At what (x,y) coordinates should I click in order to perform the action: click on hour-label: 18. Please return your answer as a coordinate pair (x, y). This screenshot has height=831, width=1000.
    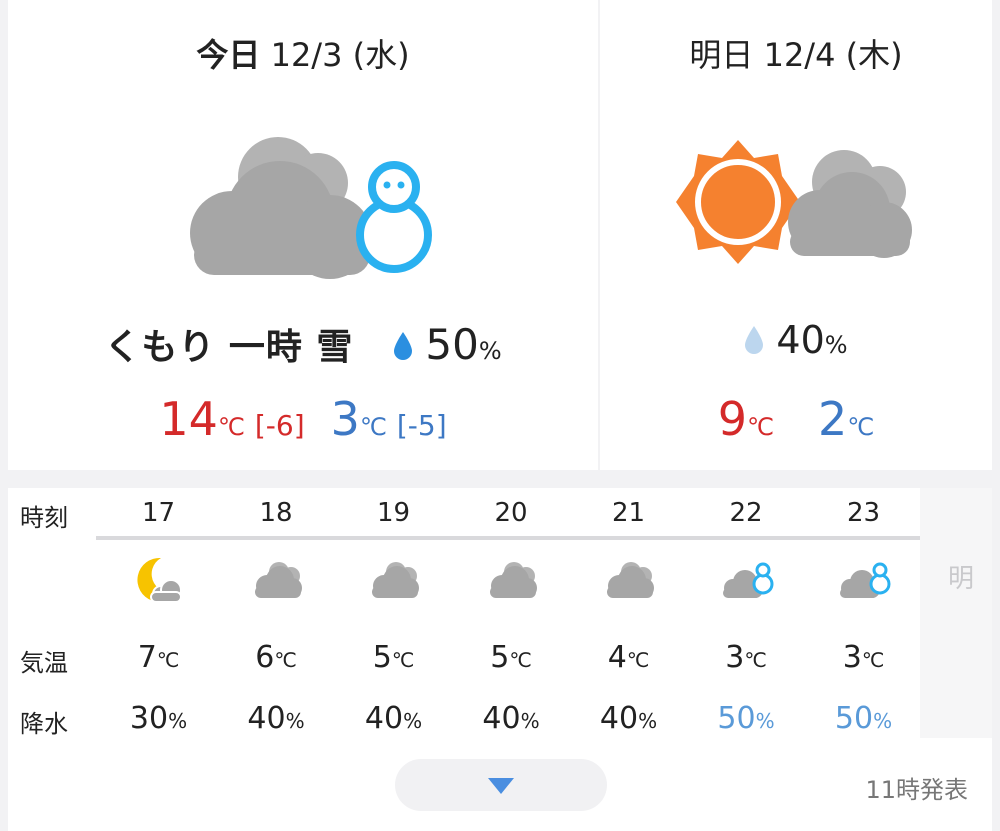
    Looking at the image, I should click on (276, 513).